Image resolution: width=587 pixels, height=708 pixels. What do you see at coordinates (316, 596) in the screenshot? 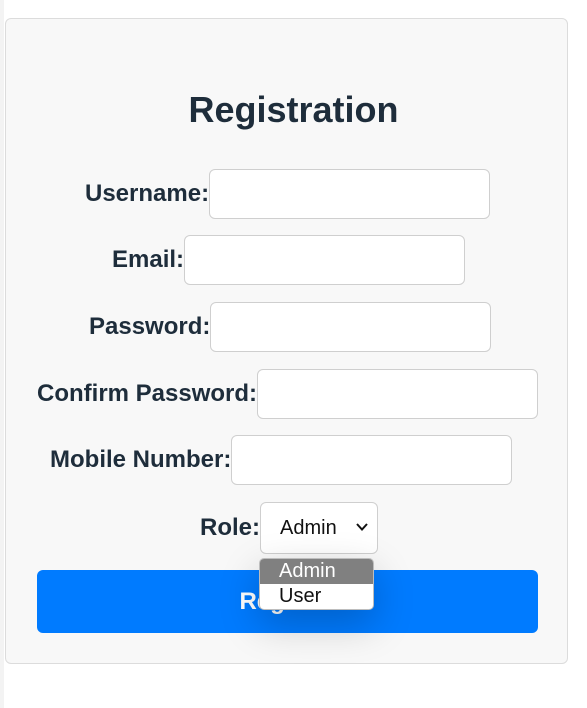
I see `role-option-user: User` at bounding box center [316, 596].